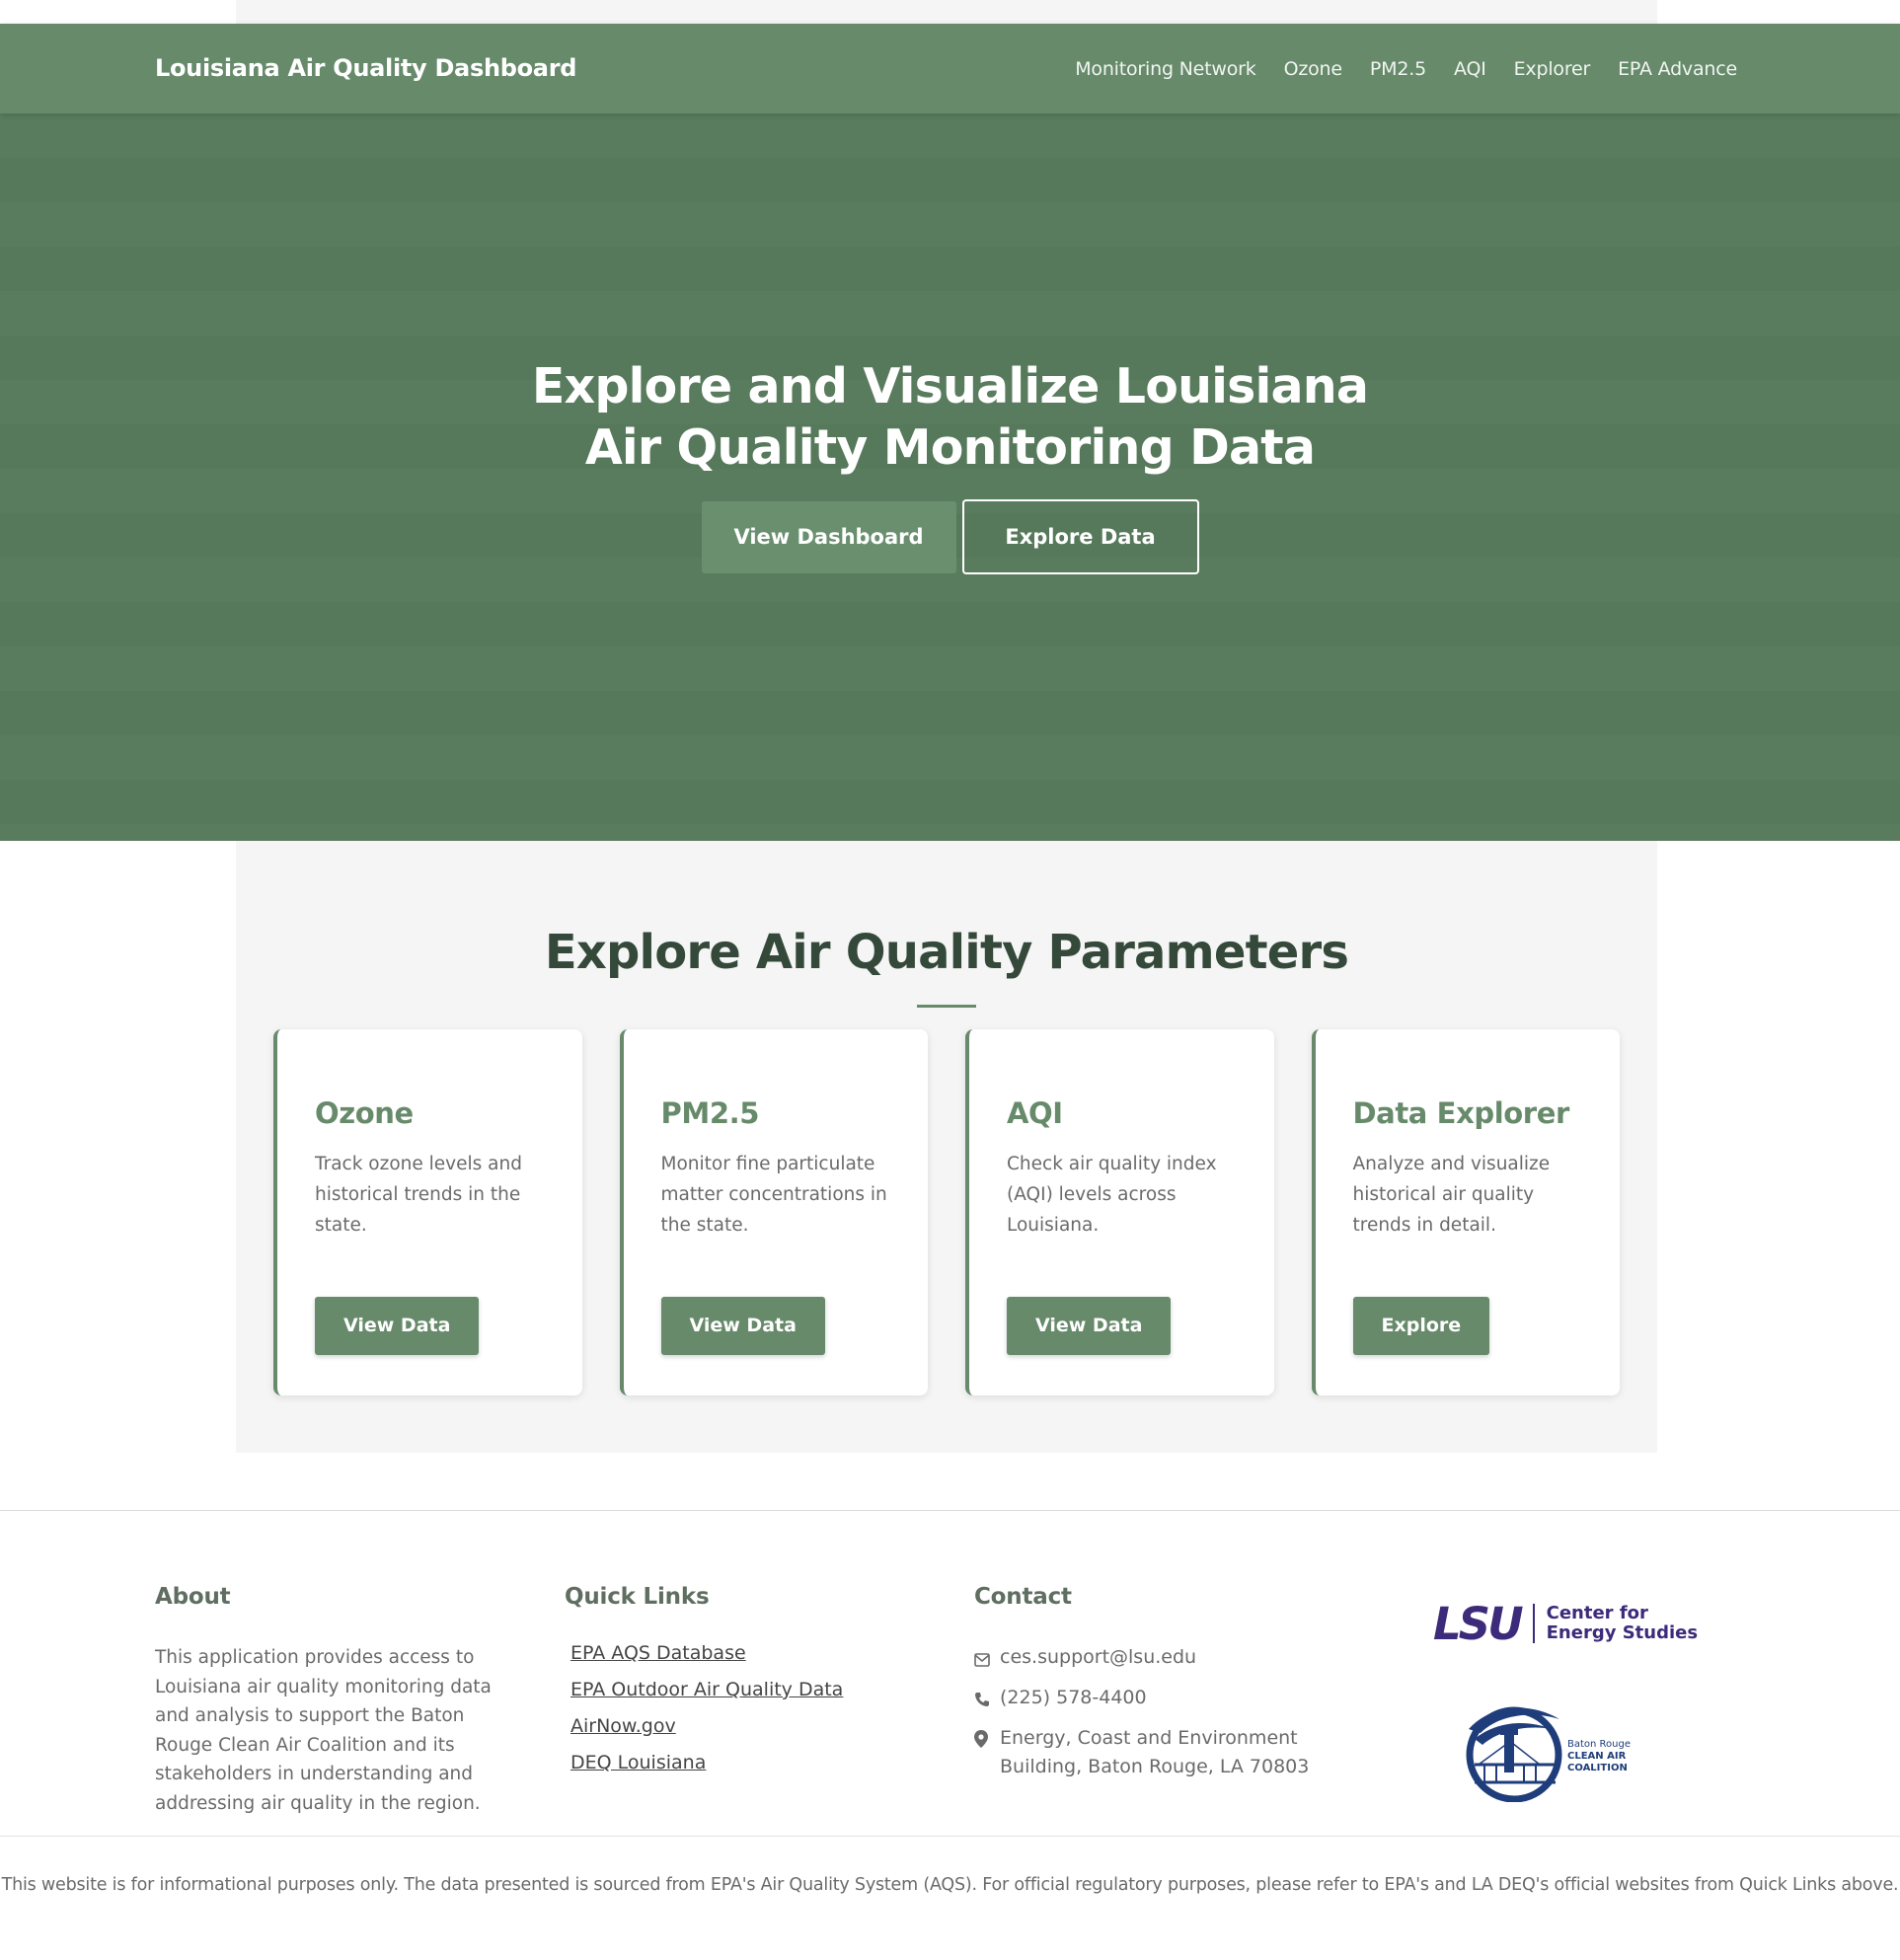 The height and width of the screenshot is (1960, 1900). Describe the element at coordinates (706, 1763) in the screenshot. I see `link-deq-louisiana: DEQ Louisiana` at that location.